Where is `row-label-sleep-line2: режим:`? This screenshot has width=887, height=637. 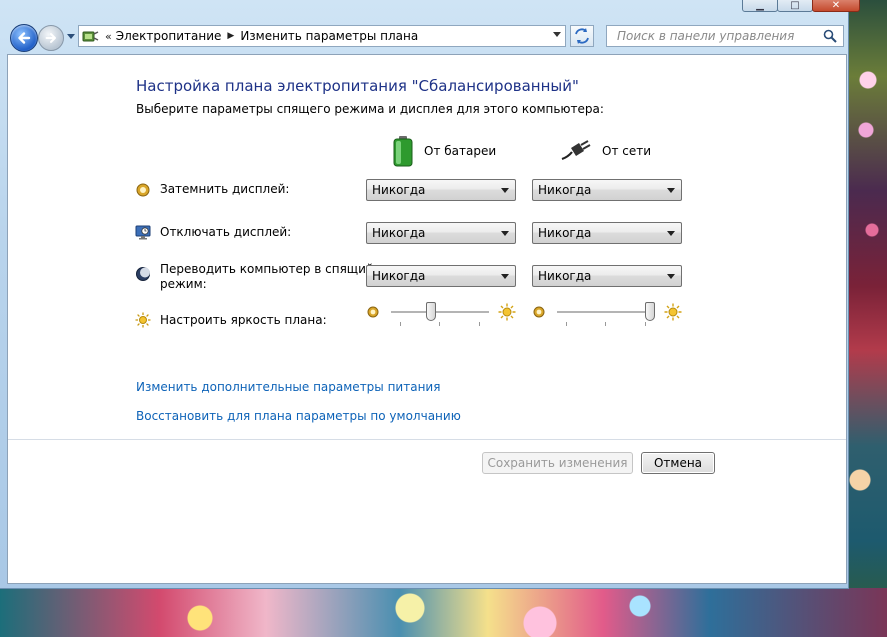 row-label-sleep-line2: режим: is located at coordinates (183, 284).